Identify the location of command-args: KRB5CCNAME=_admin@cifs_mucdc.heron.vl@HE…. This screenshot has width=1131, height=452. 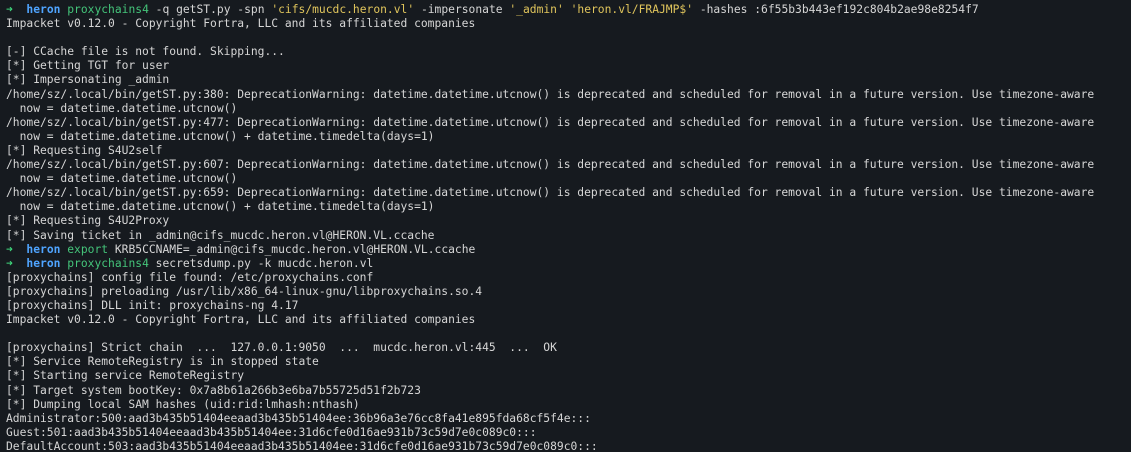
(292, 249).